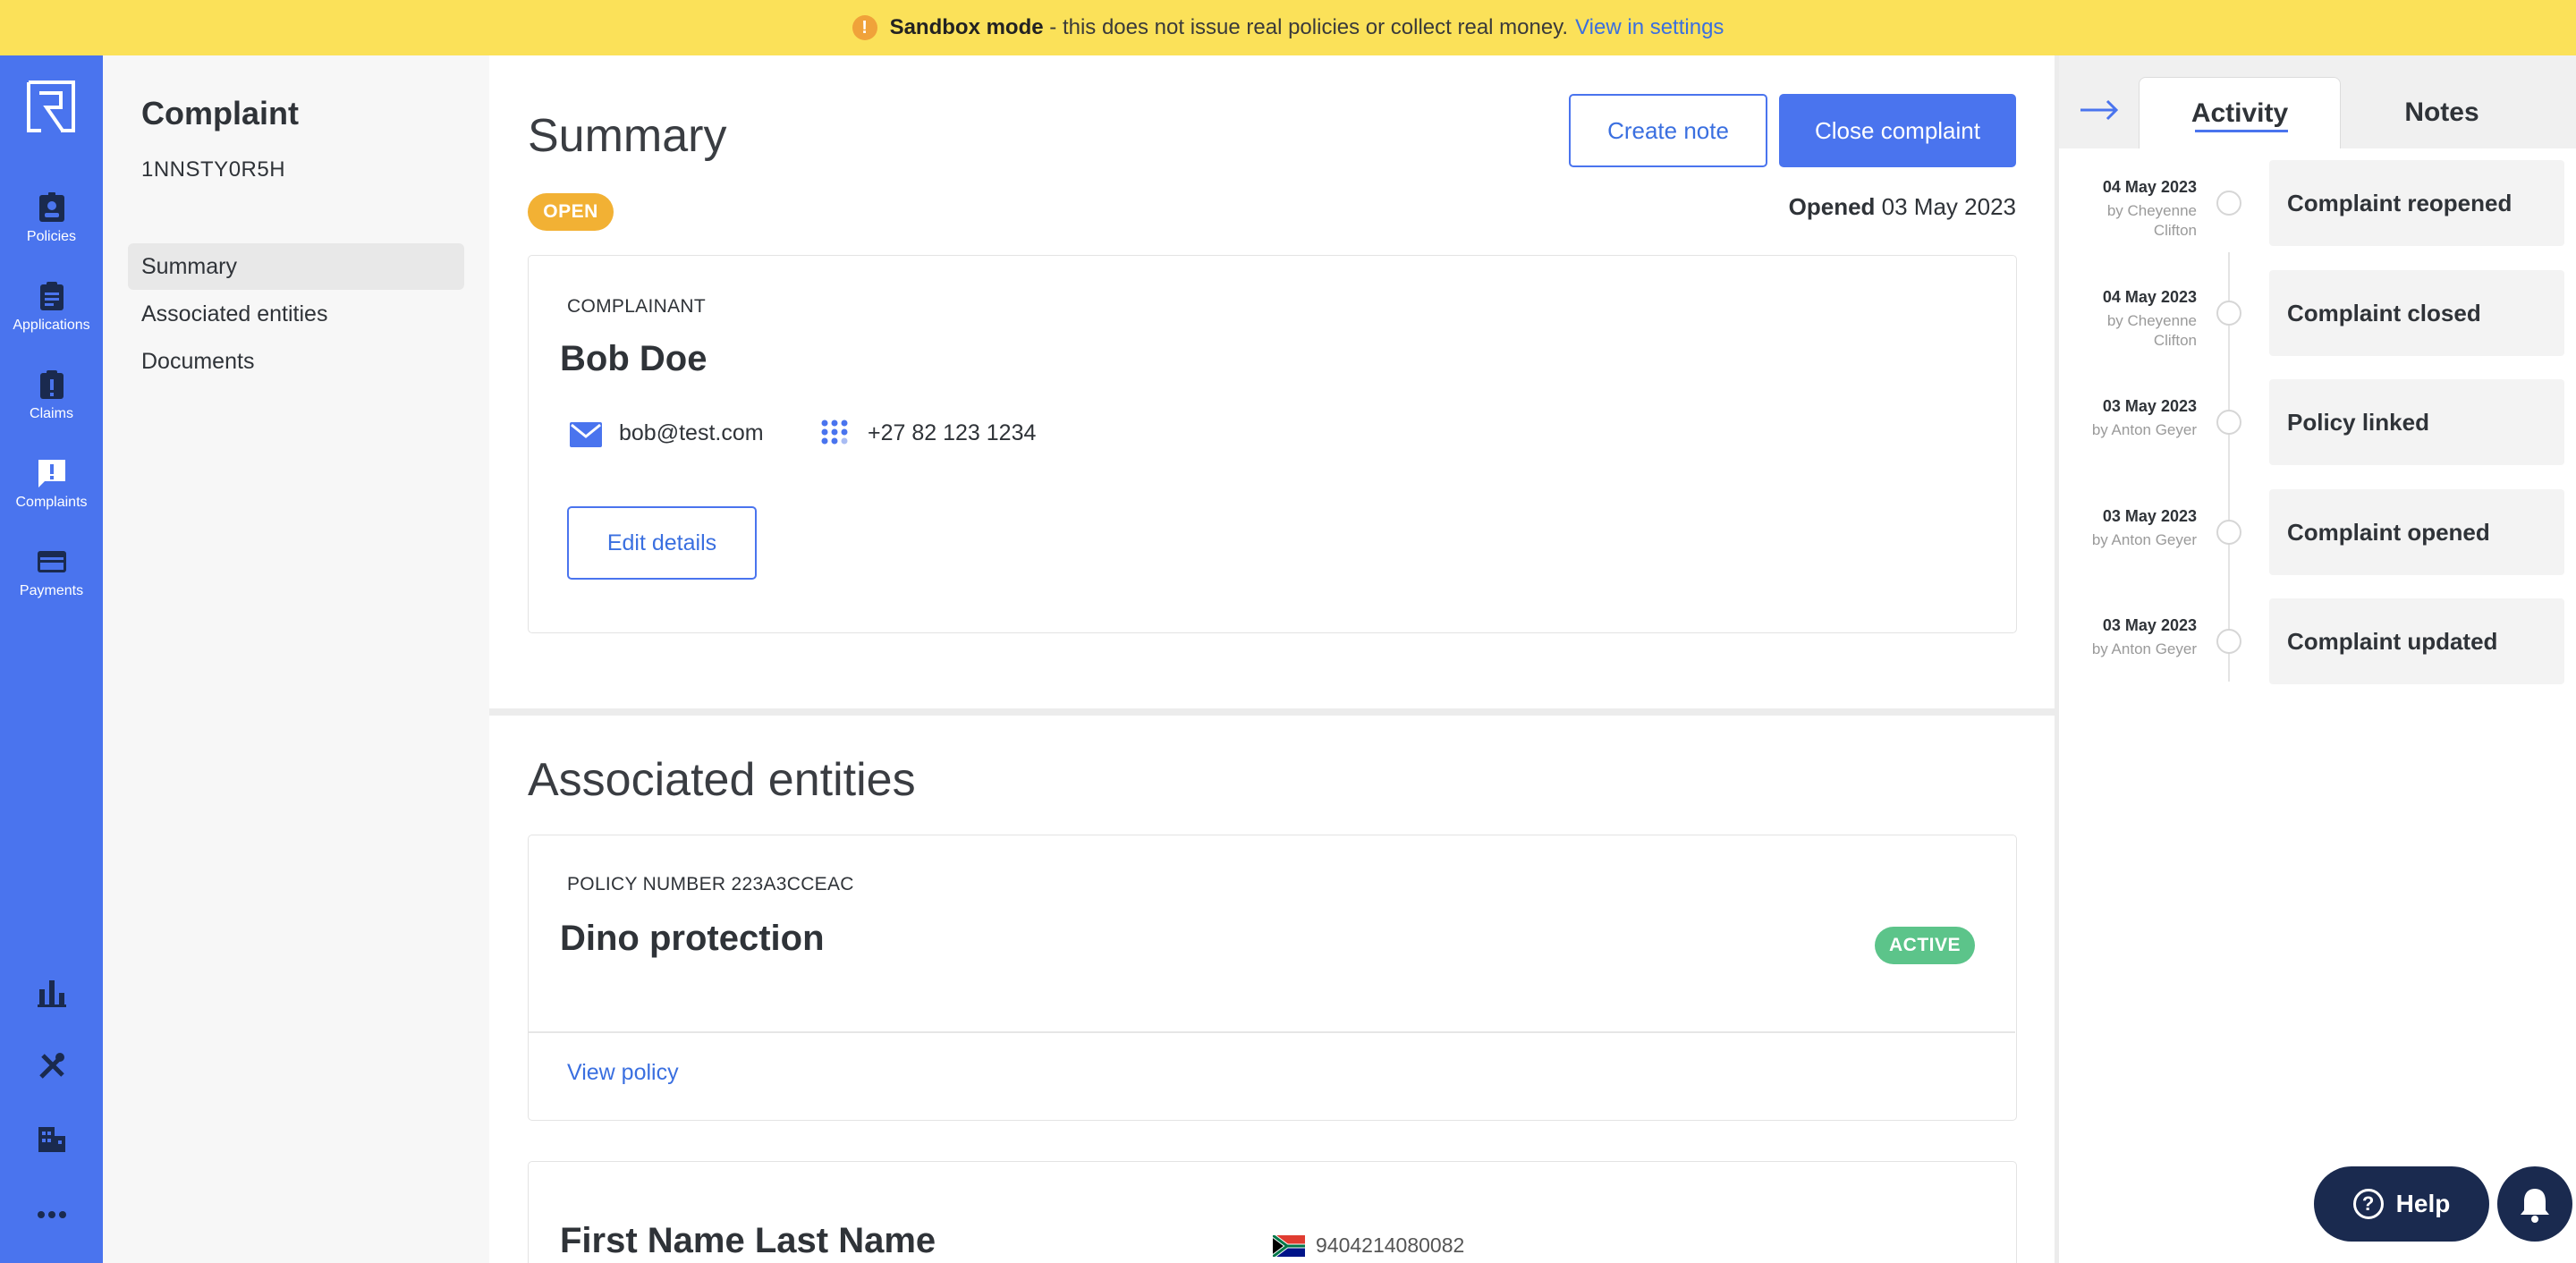 This screenshot has width=2576, height=1263. Describe the element at coordinates (722, 780) in the screenshot. I see `associated-entities-title: Associated entities` at that location.